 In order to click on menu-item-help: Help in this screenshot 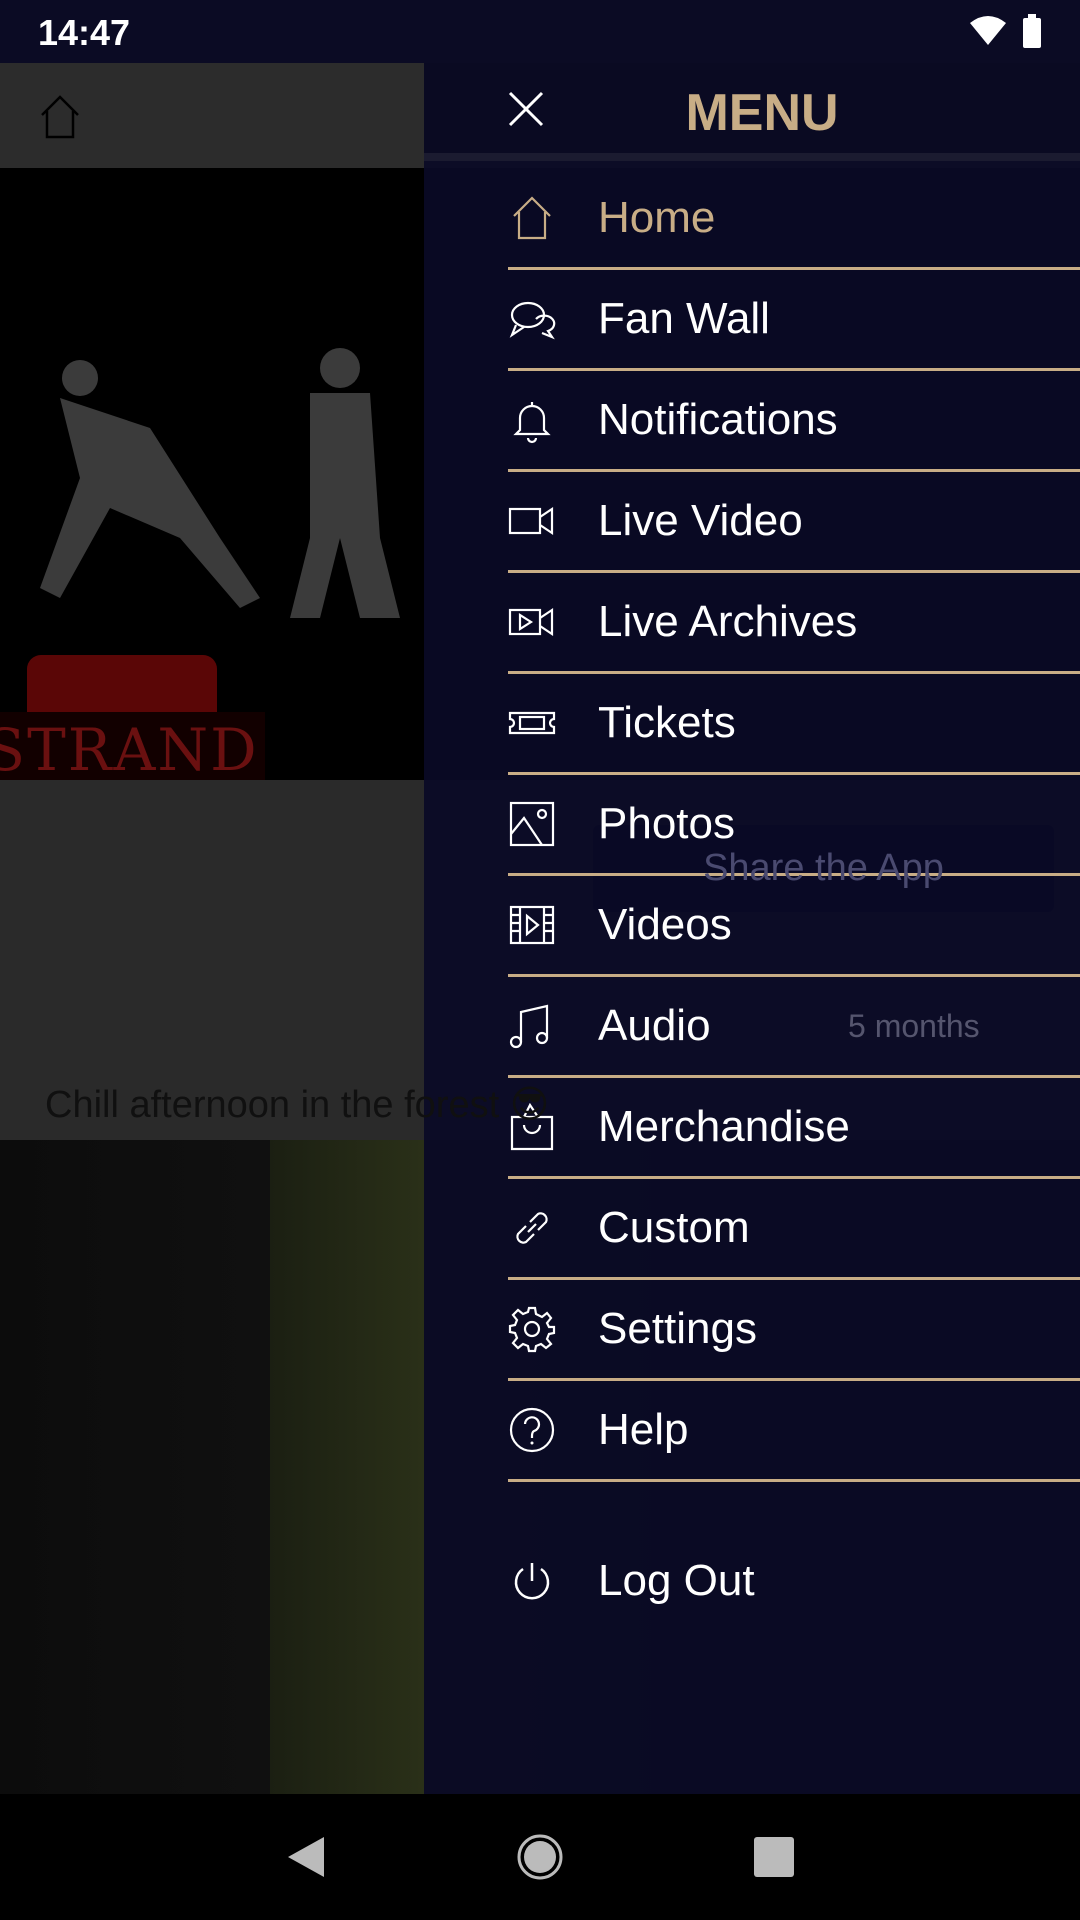, I will do `click(794, 1431)`.